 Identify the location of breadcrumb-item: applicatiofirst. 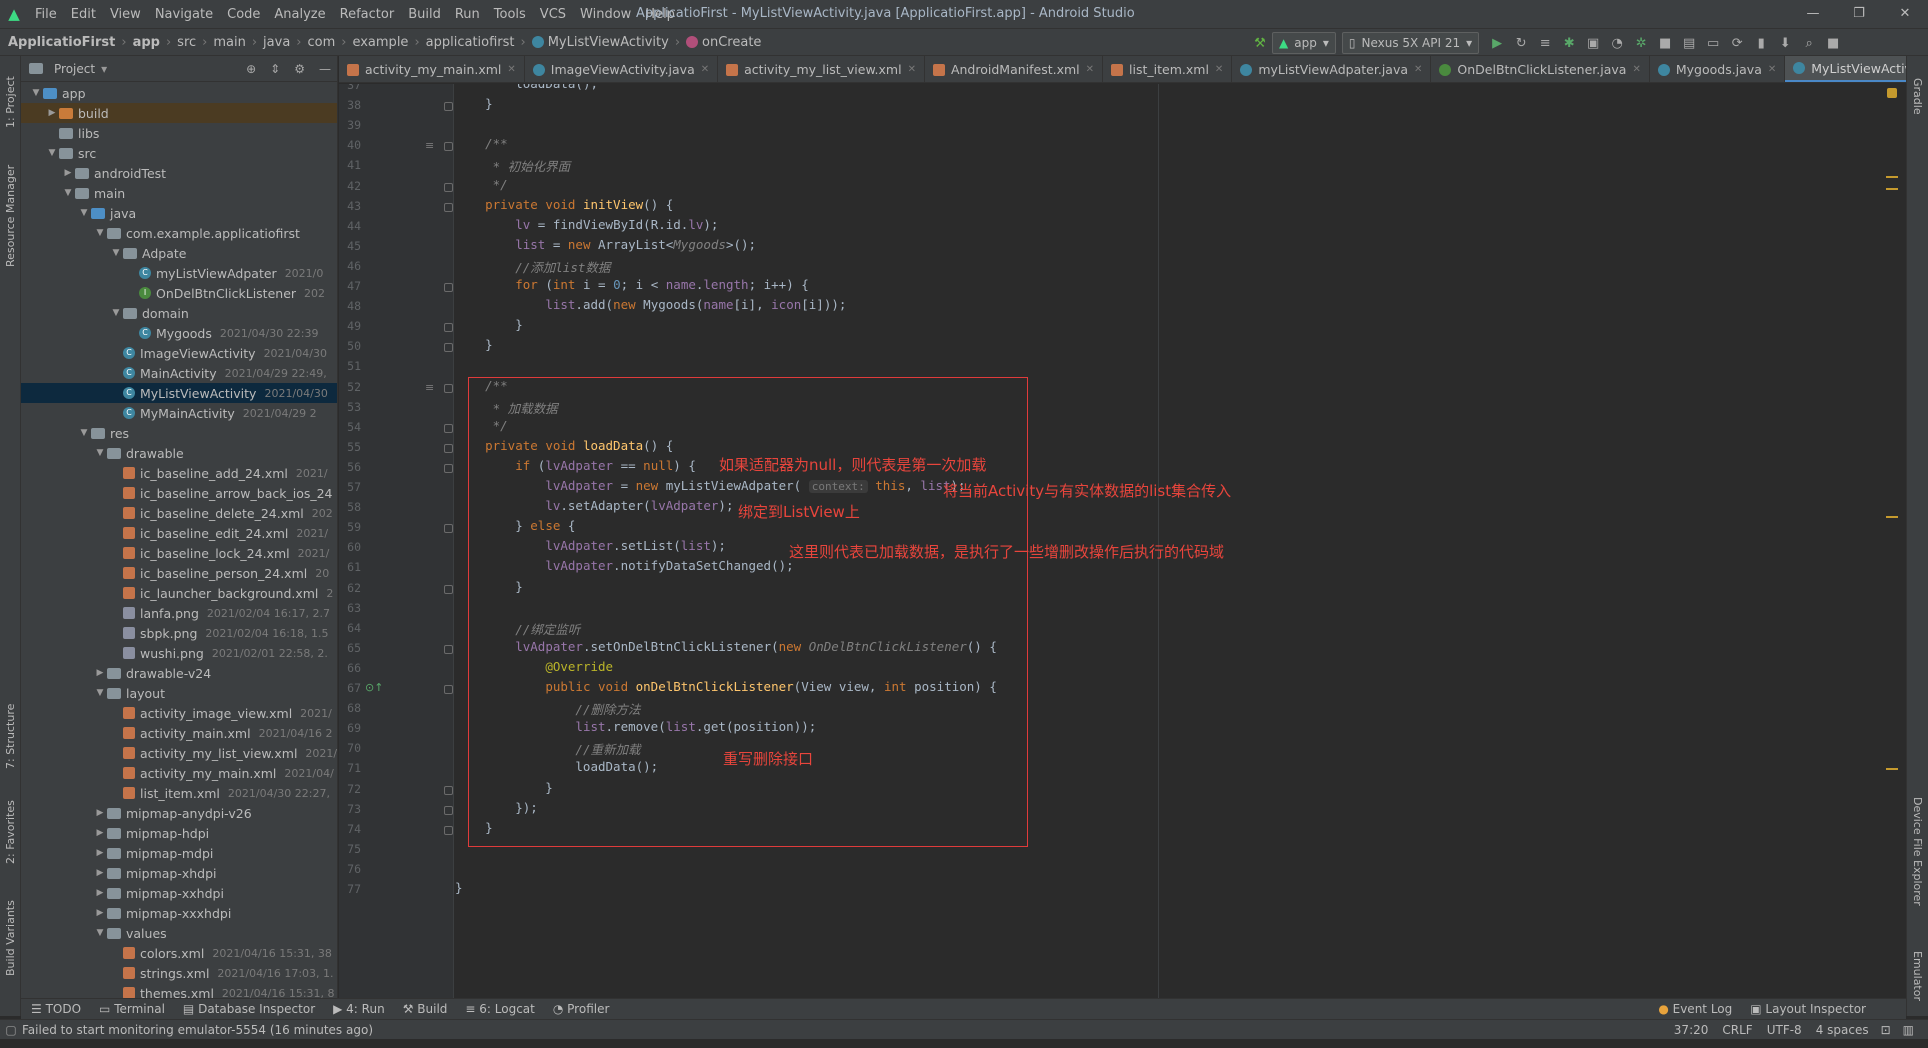
(470, 42).